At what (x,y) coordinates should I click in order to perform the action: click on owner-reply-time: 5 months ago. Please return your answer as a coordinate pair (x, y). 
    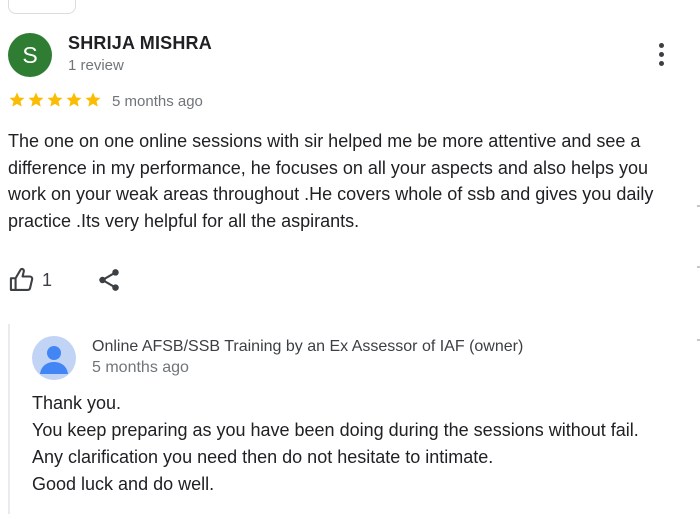
    Looking at the image, I should click on (140, 367).